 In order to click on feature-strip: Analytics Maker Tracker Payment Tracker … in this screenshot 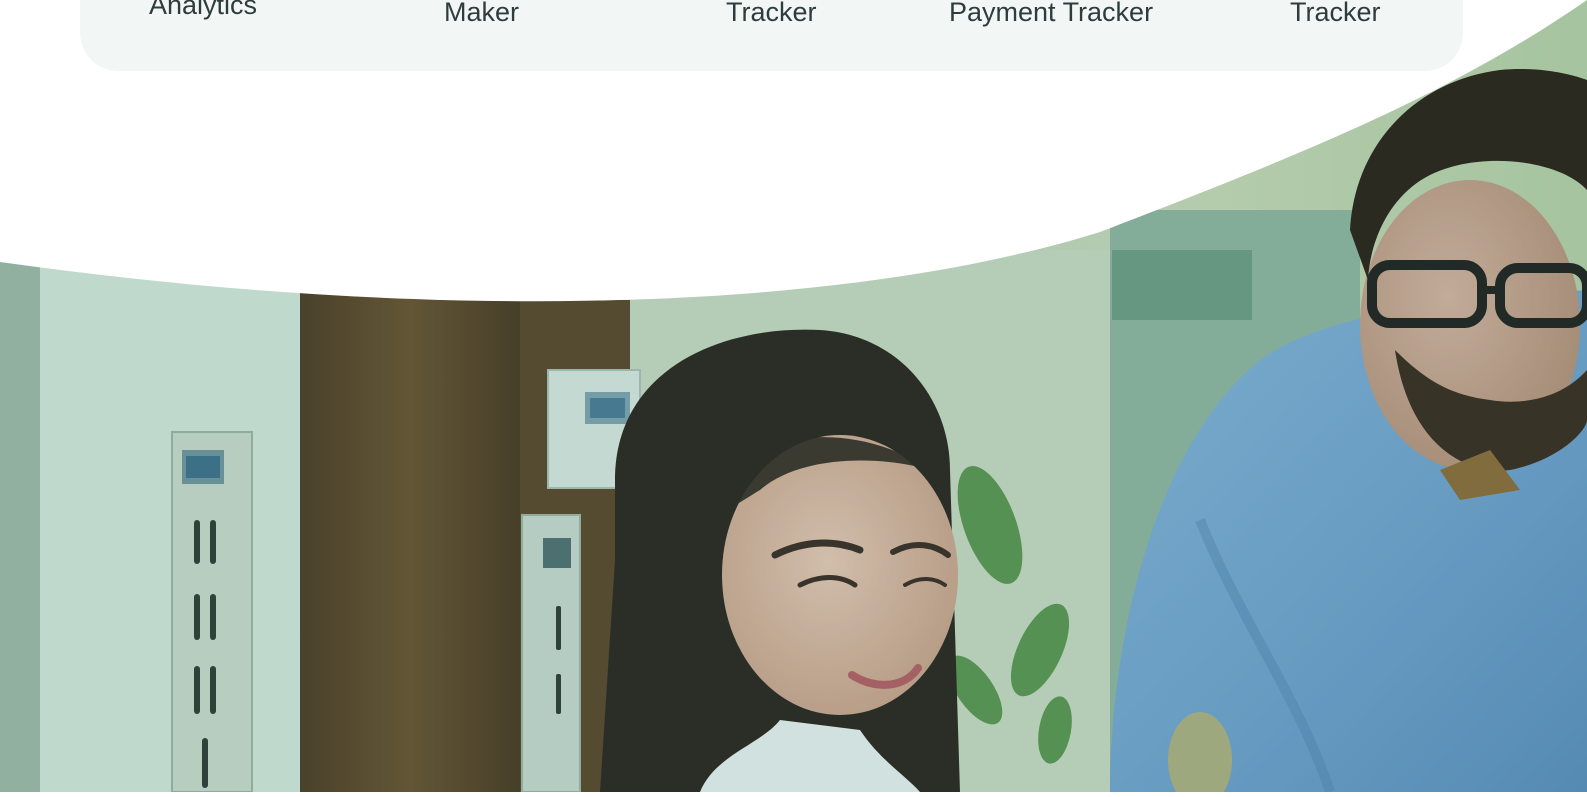, I will do `click(771, 35)`.